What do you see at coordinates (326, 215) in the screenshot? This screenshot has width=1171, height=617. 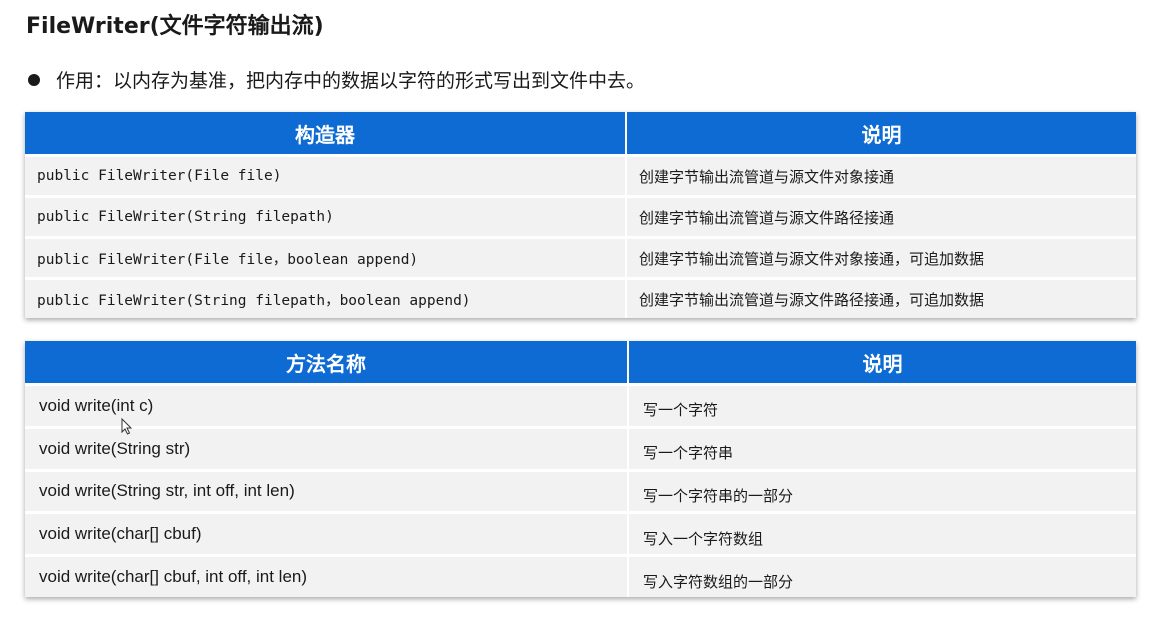 I see `constructor-signature: public FileWriter(String filepath)` at bounding box center [326, 215].